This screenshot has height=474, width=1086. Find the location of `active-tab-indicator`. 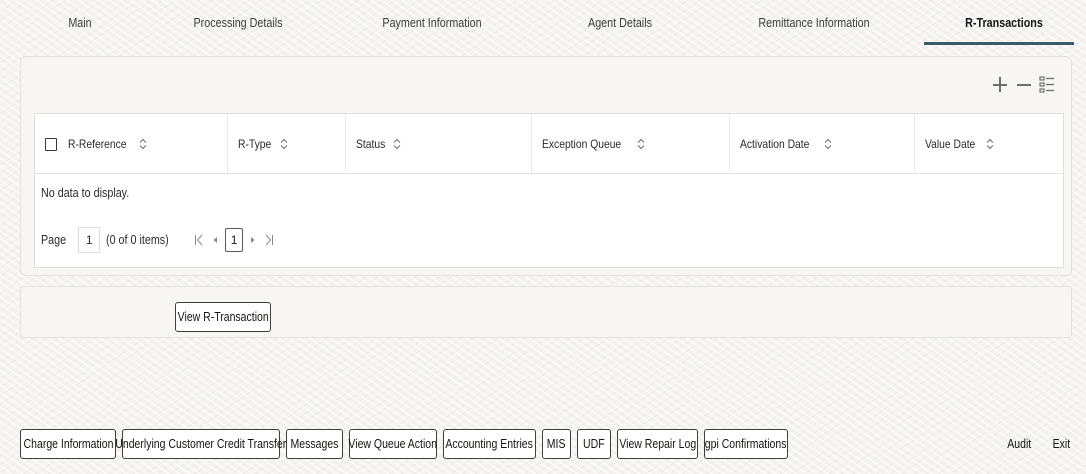

active-tab-indicator is located at coordinates (999, 43).